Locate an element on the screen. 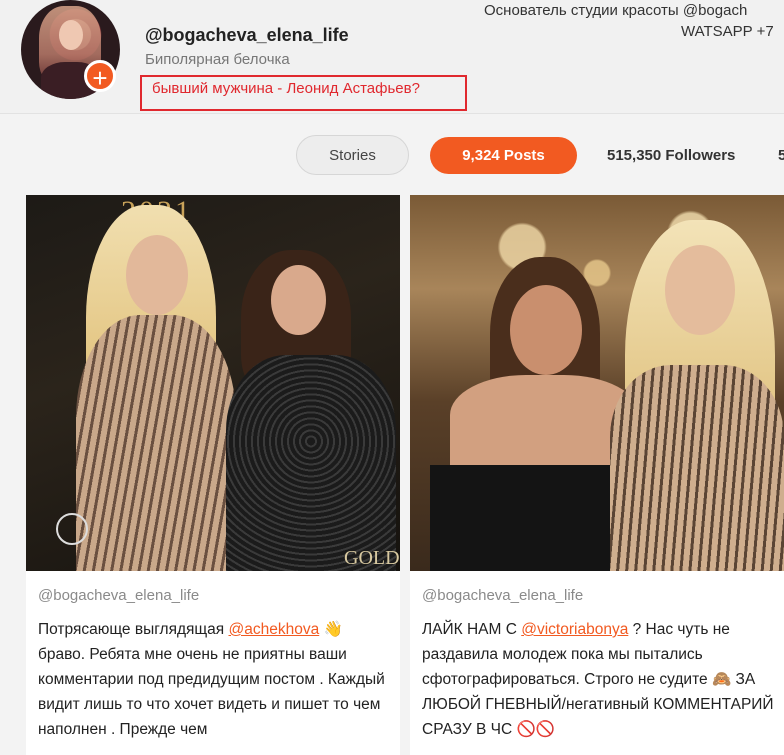 This screenshot has width=784, height=755. caption-mention-link: @achekhova is located at coordinates (274, 629).